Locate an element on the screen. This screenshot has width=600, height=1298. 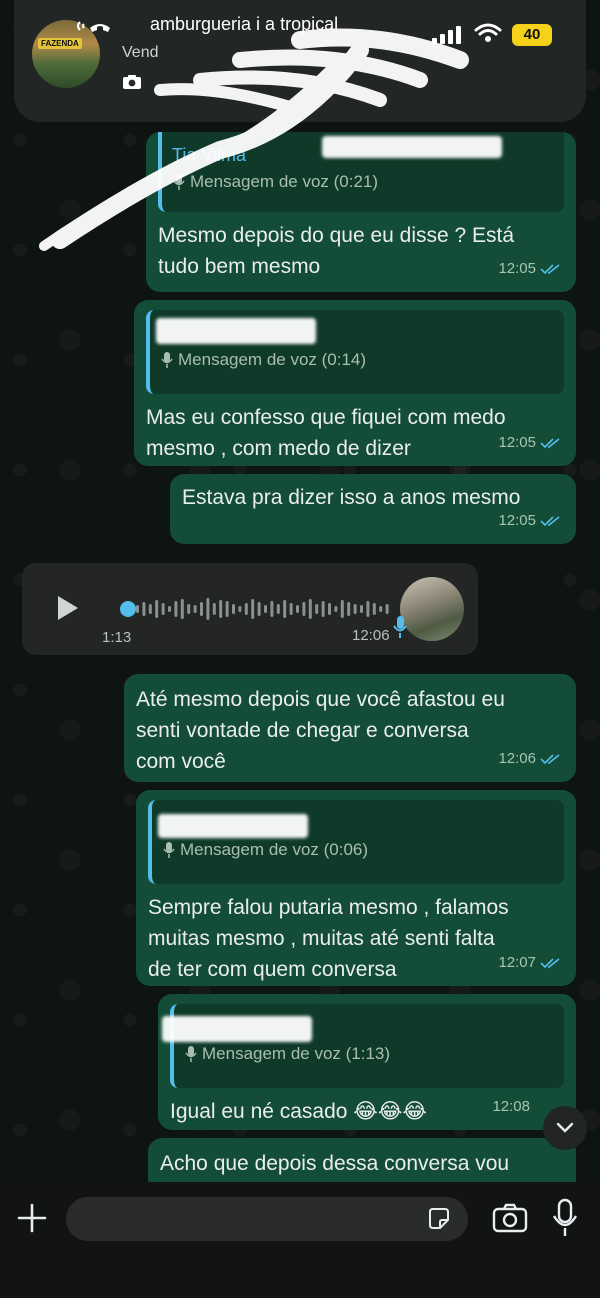
quote-voice-label: Mensagem de voz (1:13) is located at coordinates (296, 1053).